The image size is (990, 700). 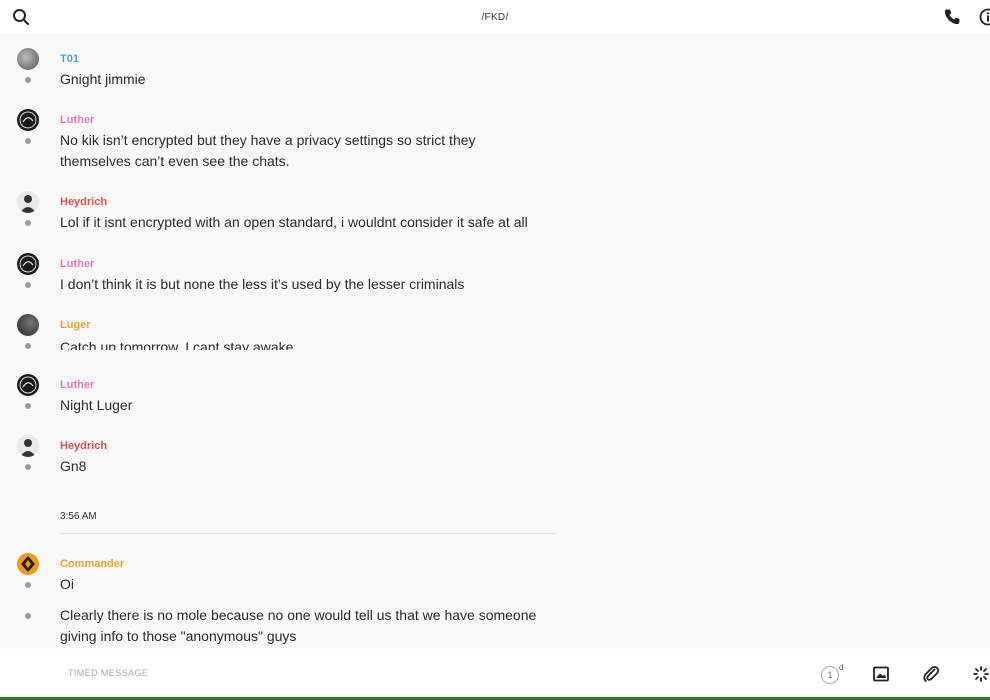 What do you see at coordinates (981, 674) in the screenshot?
I see `sparkle-icon` at bounding box center [981, 674].